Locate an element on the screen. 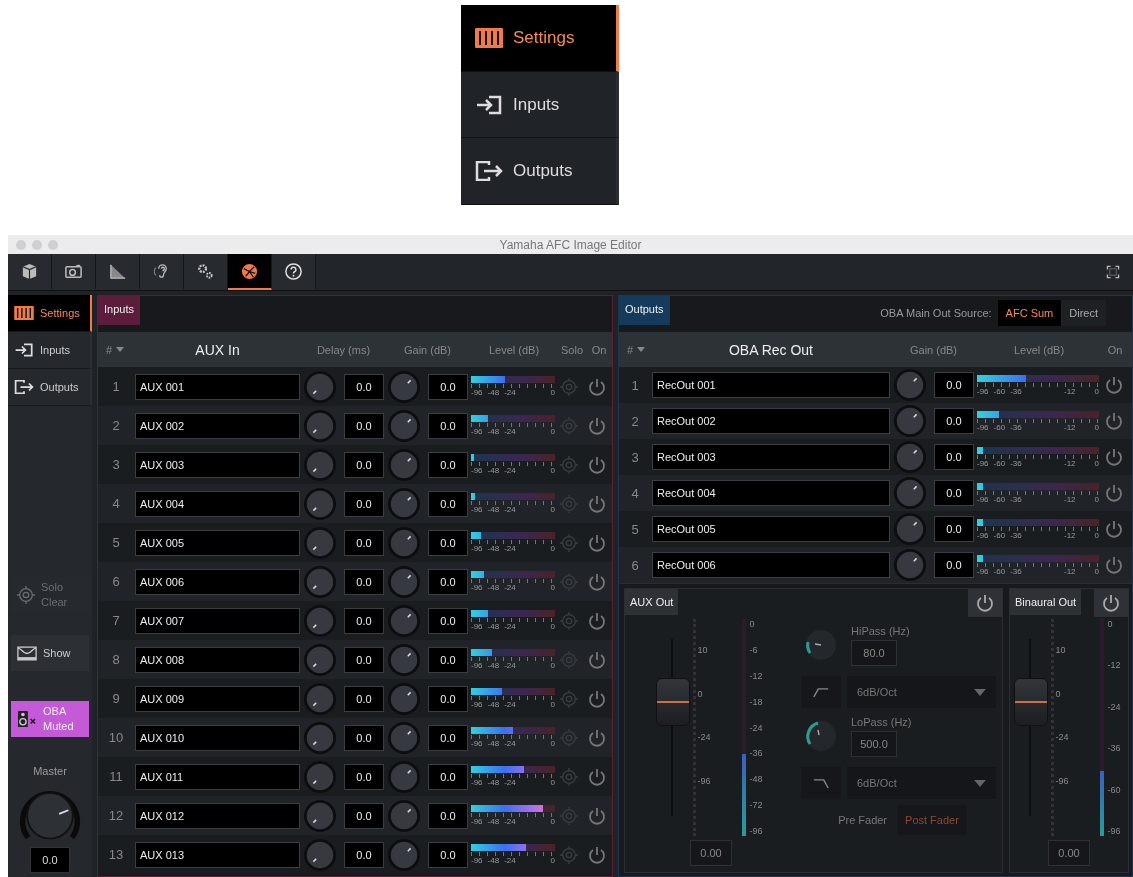 The width and height of the screenshot is (1133, 877). name-field: AUX 011 is located at coordinates (217, 776).